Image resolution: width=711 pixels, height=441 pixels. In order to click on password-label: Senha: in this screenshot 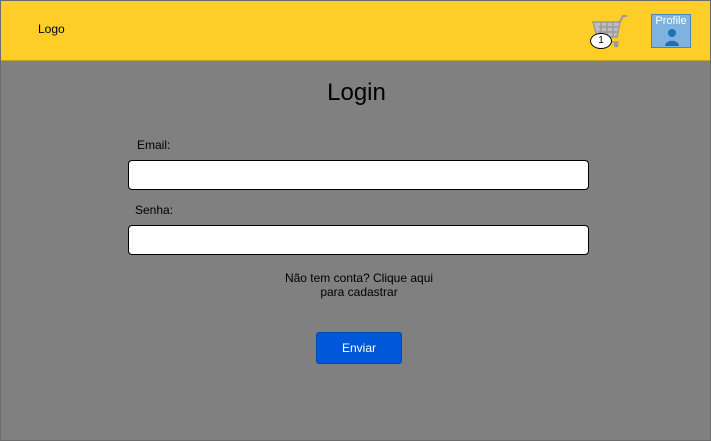, I will do `click(154, 210)`.